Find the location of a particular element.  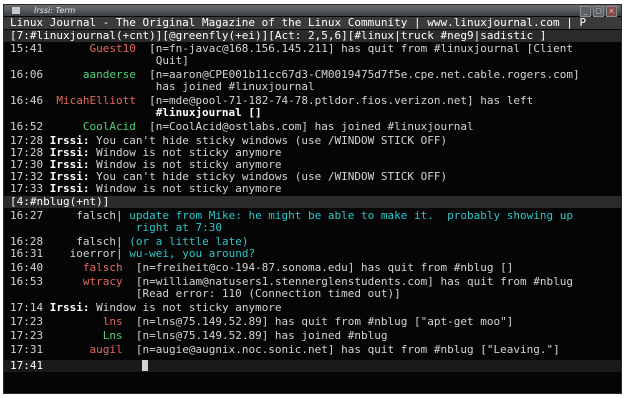

list-item: #linuxjournal [] is located at coordinates (208, 112).